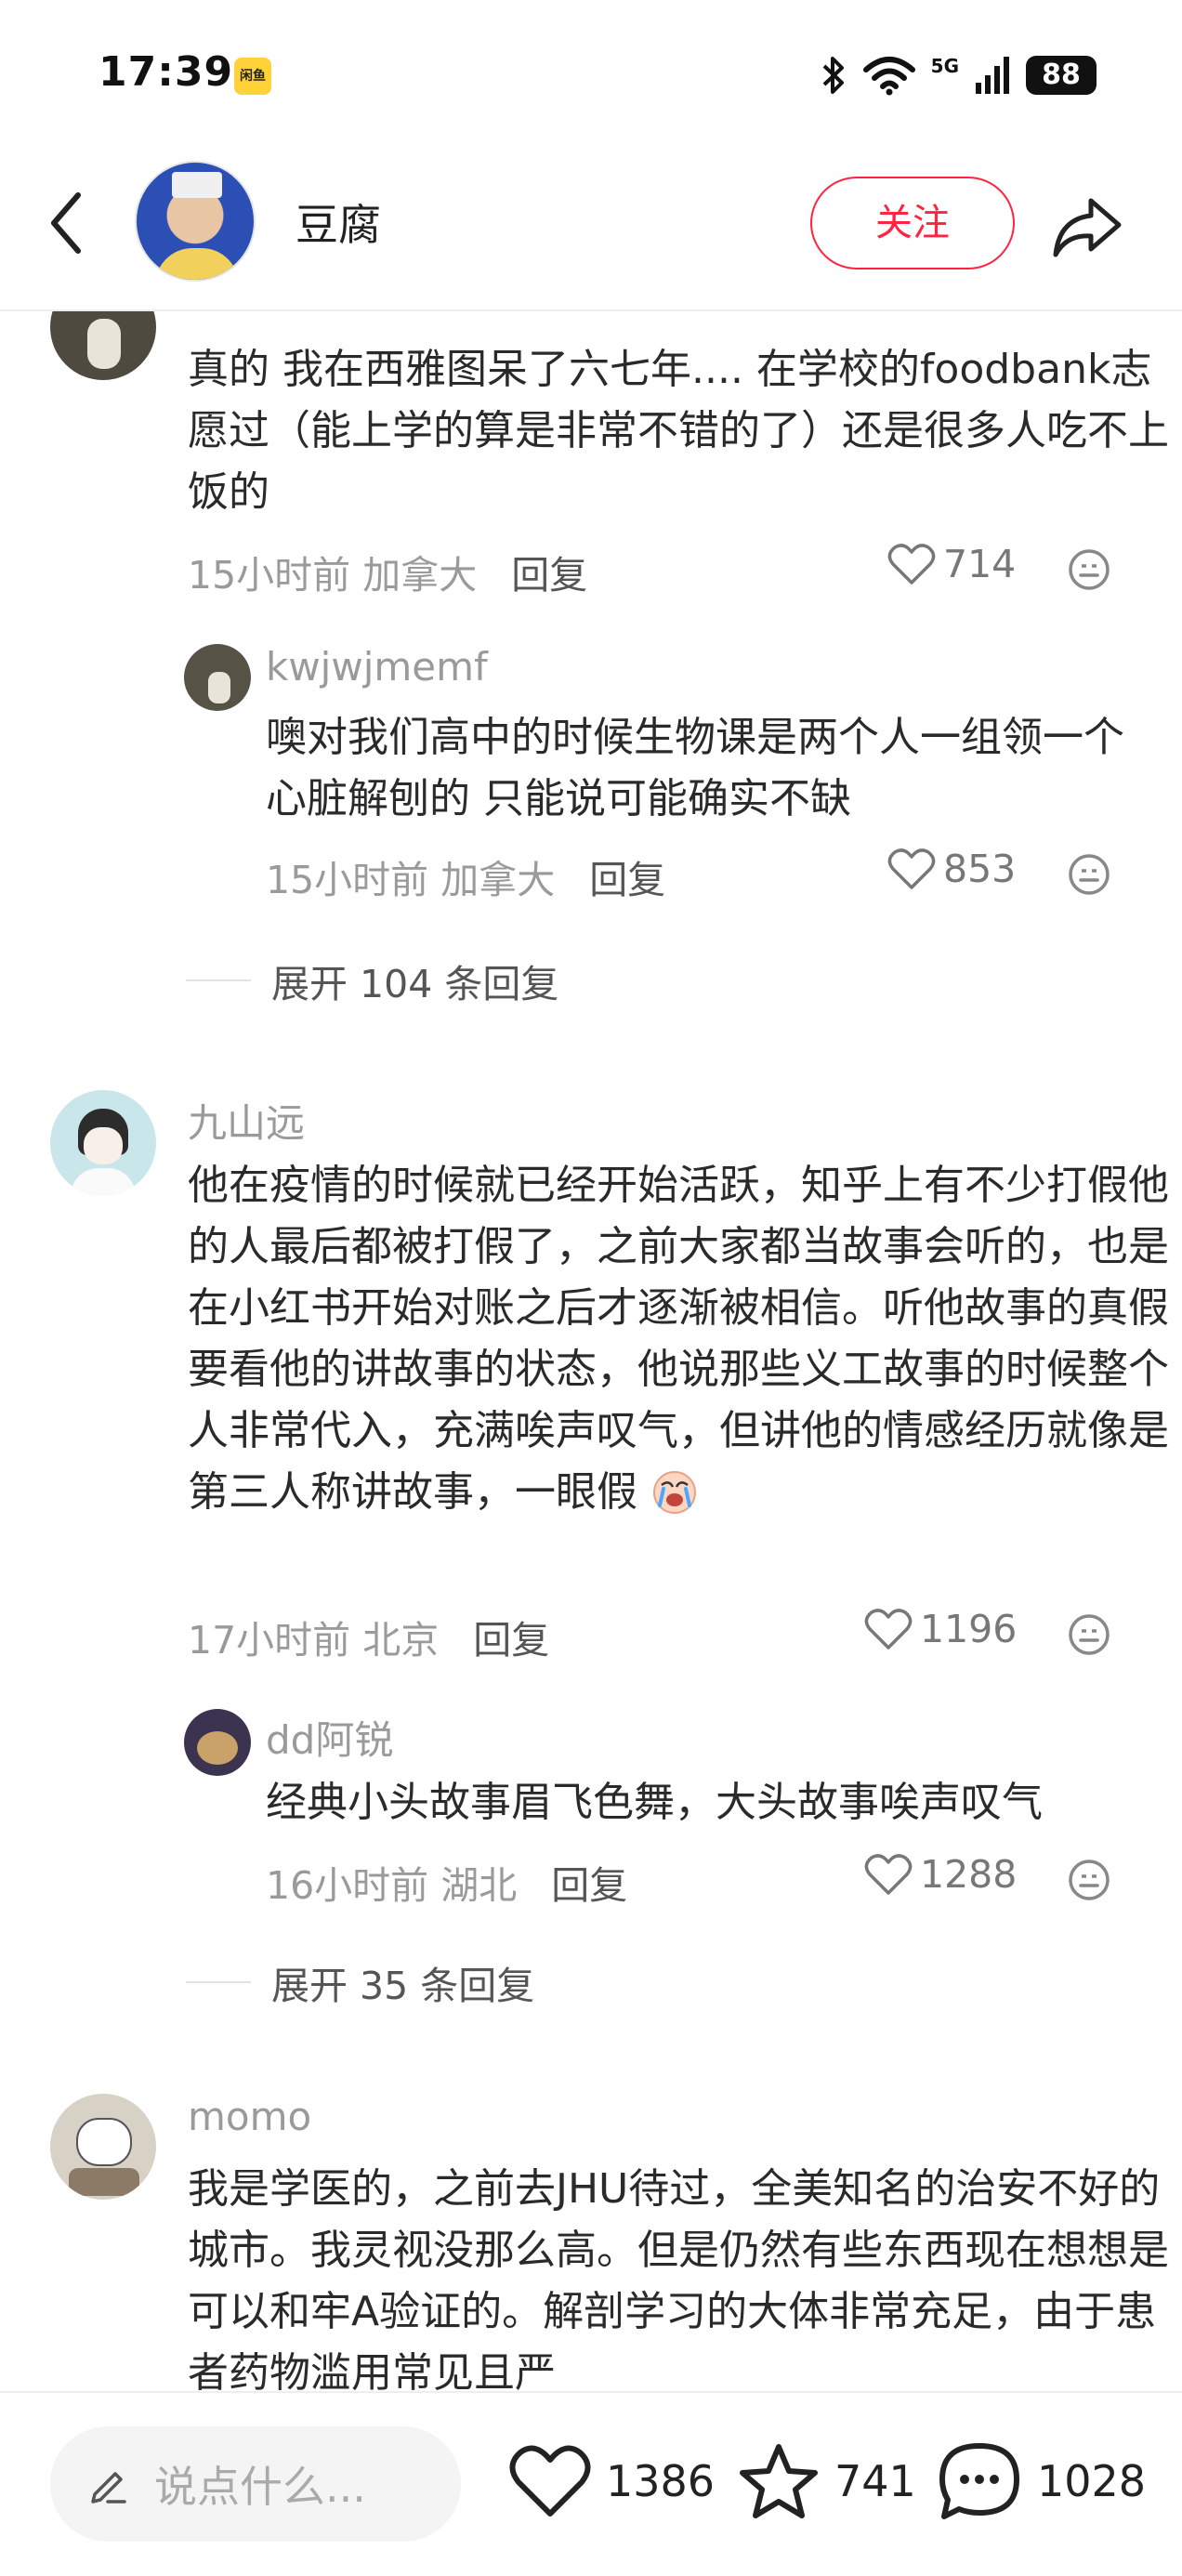 The width and height of the screenshot is (1182, 2576). What do you see at coordinates (166, 72) in the screenshot?
I see `status-time: 17:39` at bounding box center [166, 72].